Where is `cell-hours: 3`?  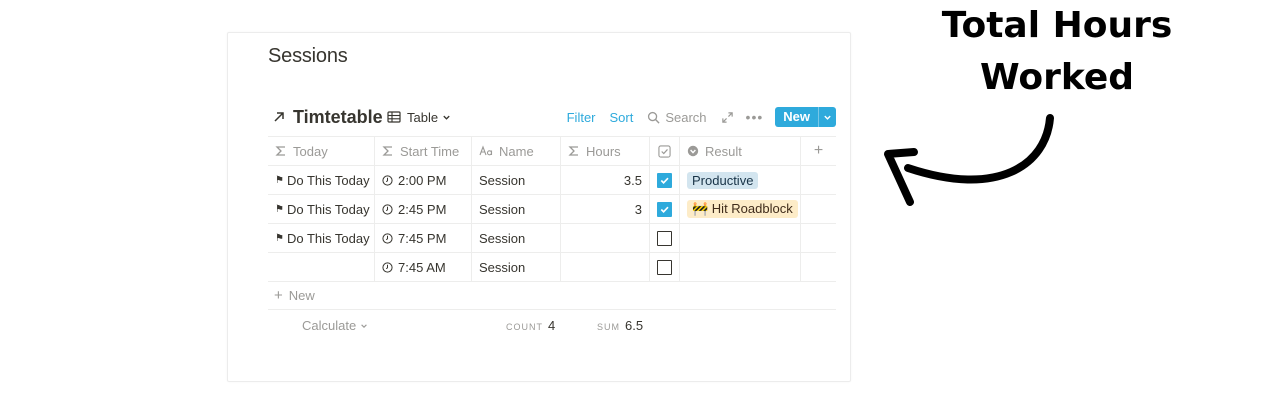 cell-hours: 3 is located at coordinates (605, 209).